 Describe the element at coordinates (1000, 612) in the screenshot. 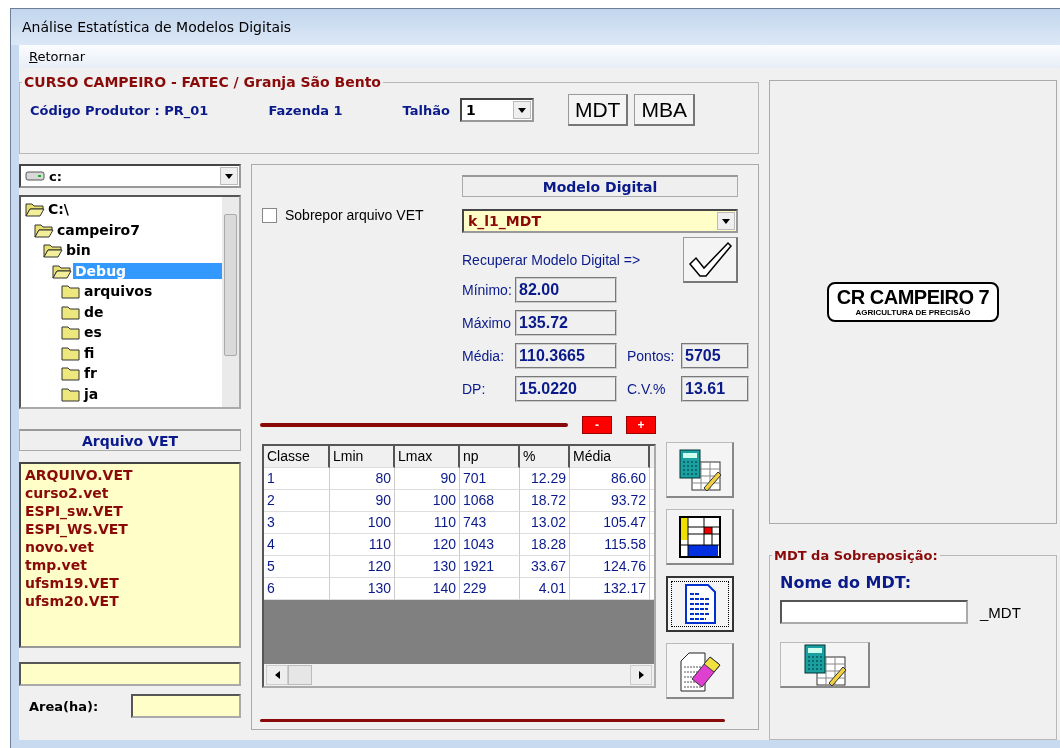

I see `suffix-label: _MDT` at that location.